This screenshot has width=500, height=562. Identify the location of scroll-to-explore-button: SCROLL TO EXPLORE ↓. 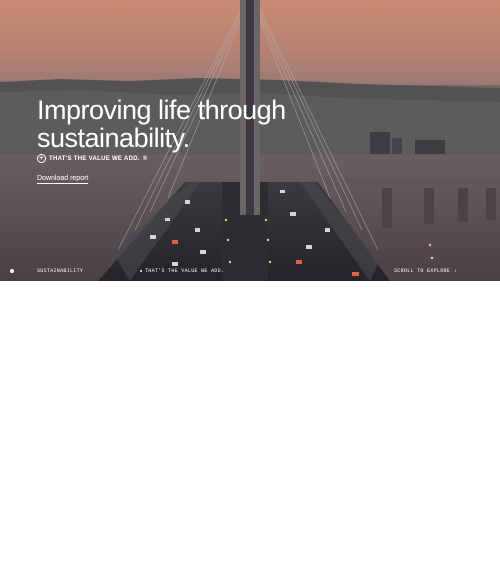
(425, 271).